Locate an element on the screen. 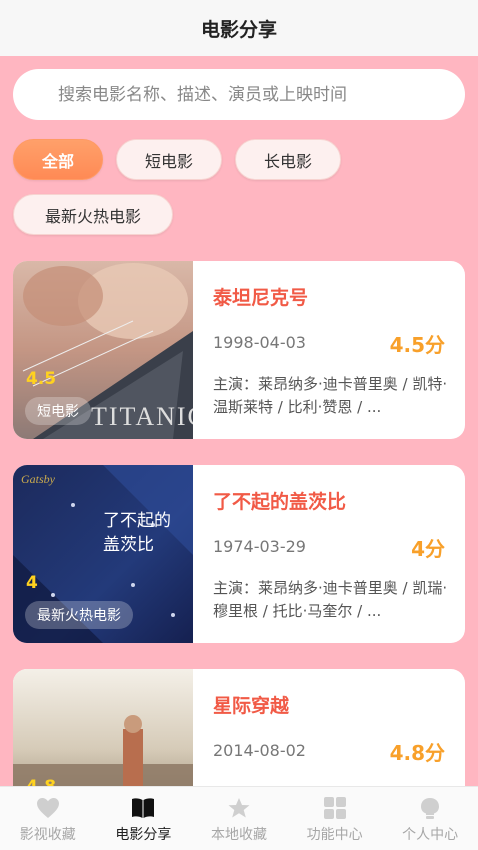 The height and width of the screenshot is (850, 478). filter-chip-label: 最新火热电影 is located at coordinates (92, 216).